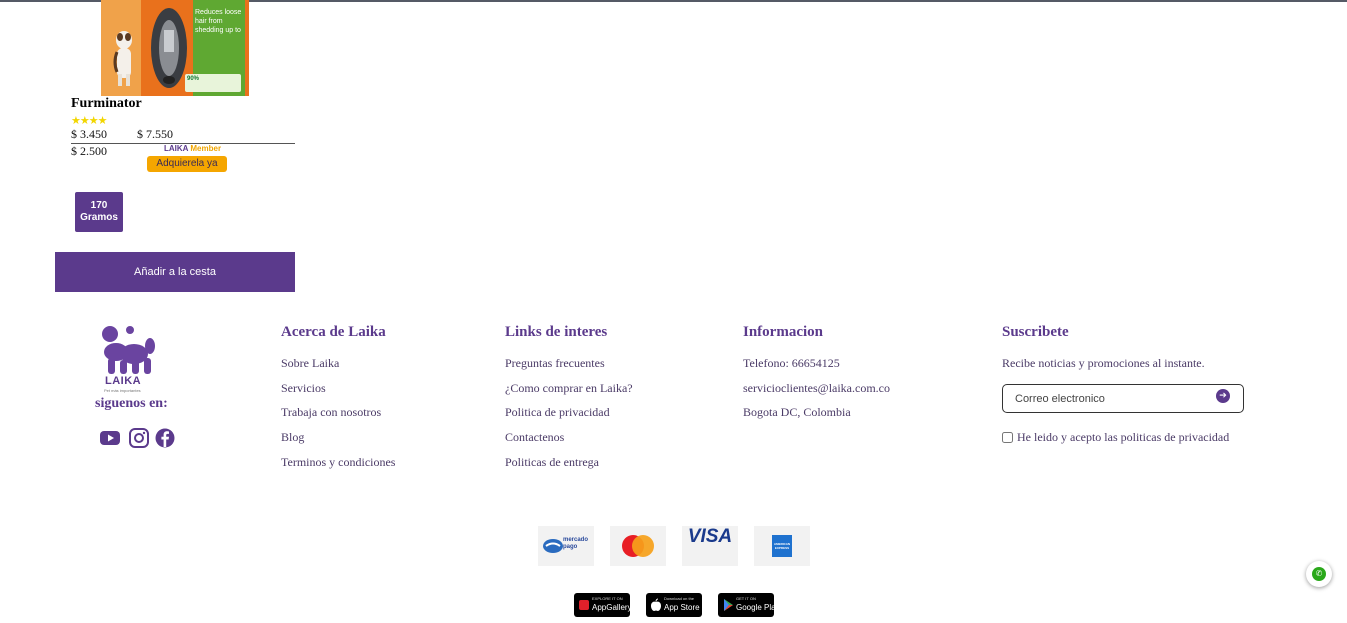 The height and width of the screenshot is (623, 1347). I want to click on interest-title: Links de interes, so click(556, 332).